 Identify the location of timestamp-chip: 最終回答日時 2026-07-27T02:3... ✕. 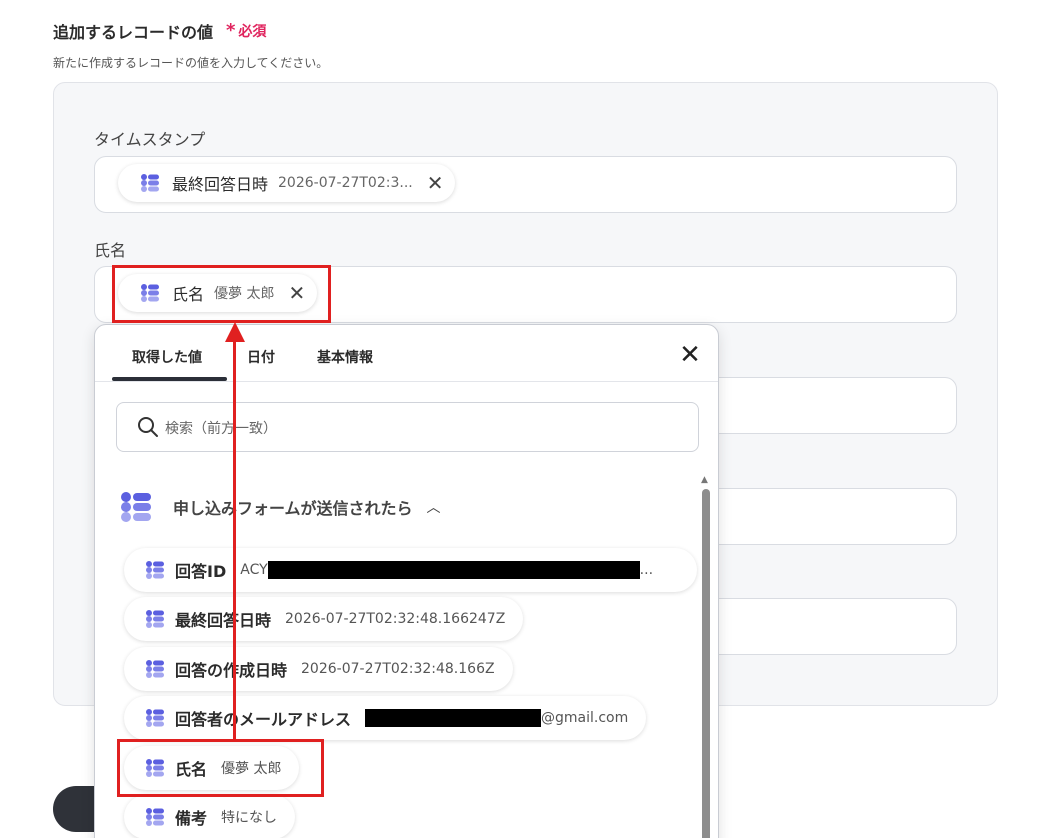
(287, 183).